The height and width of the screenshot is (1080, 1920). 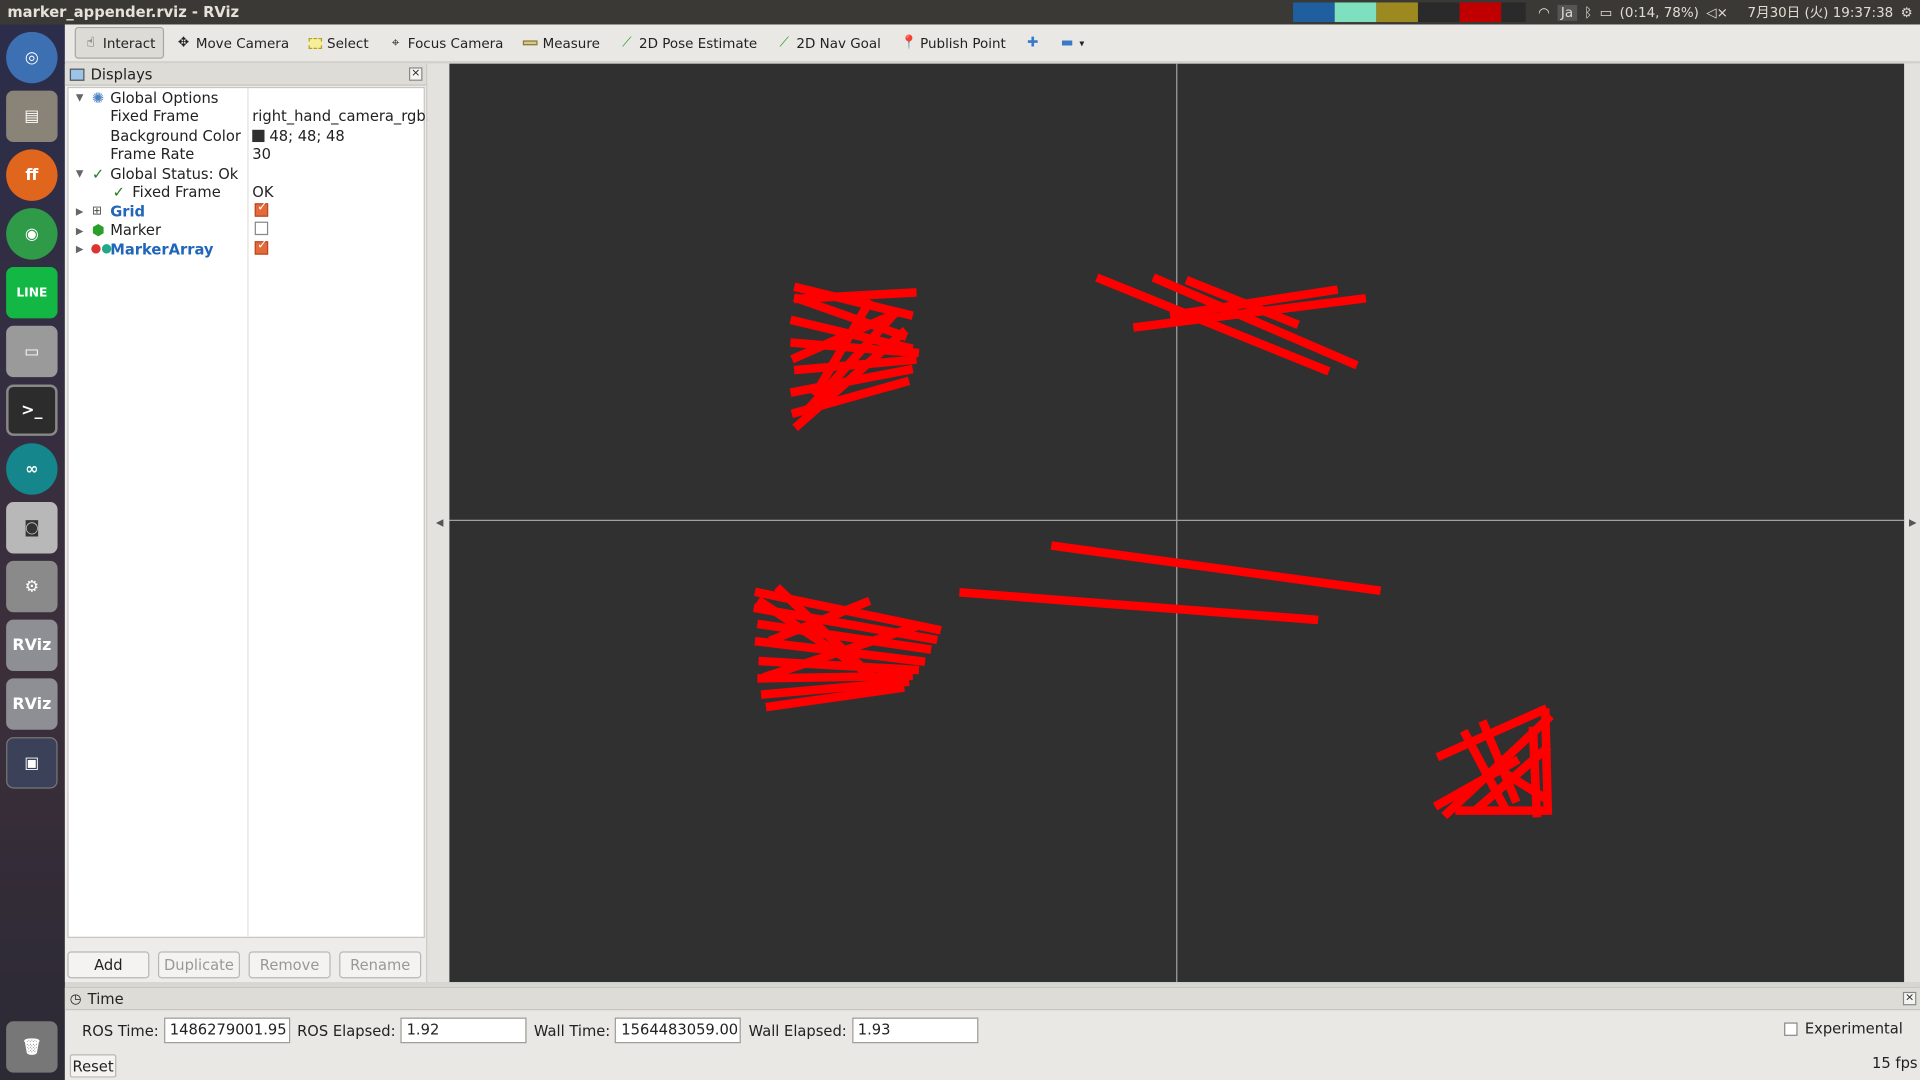 What do you see at coordinates (446, 43) in the screenshot?
I see `tool-focus-camera: ⌖ Focus Camera` at bounding box center [446, 43].